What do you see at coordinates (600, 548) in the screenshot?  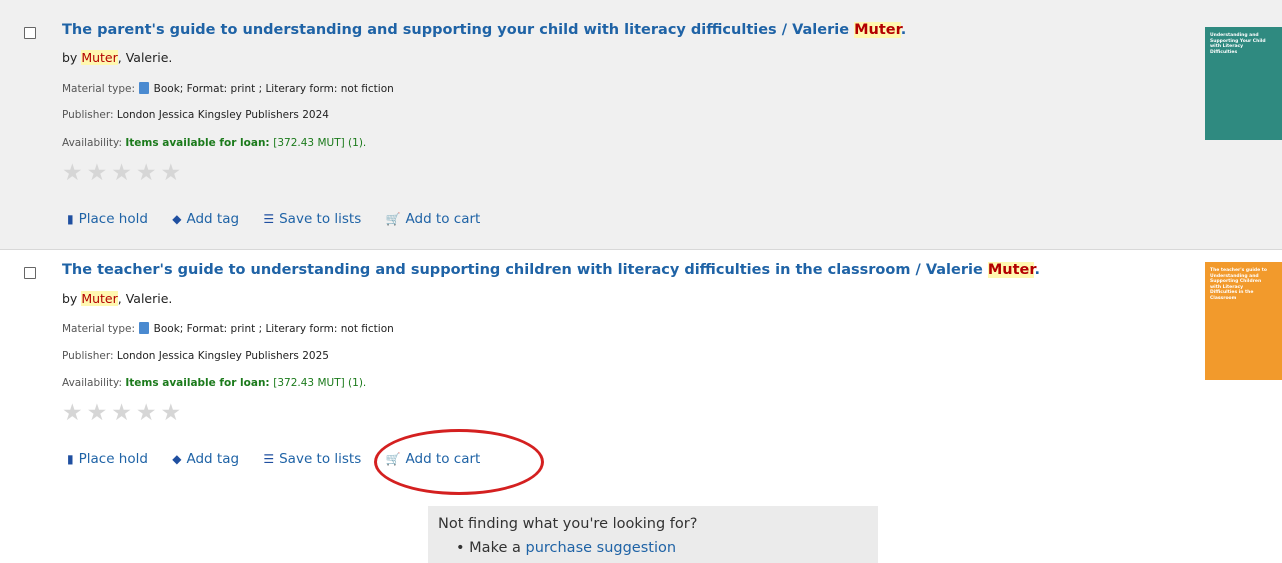 I see `purchase-suggestion-link: purchase suggestion` at bounding box center [600, 548].